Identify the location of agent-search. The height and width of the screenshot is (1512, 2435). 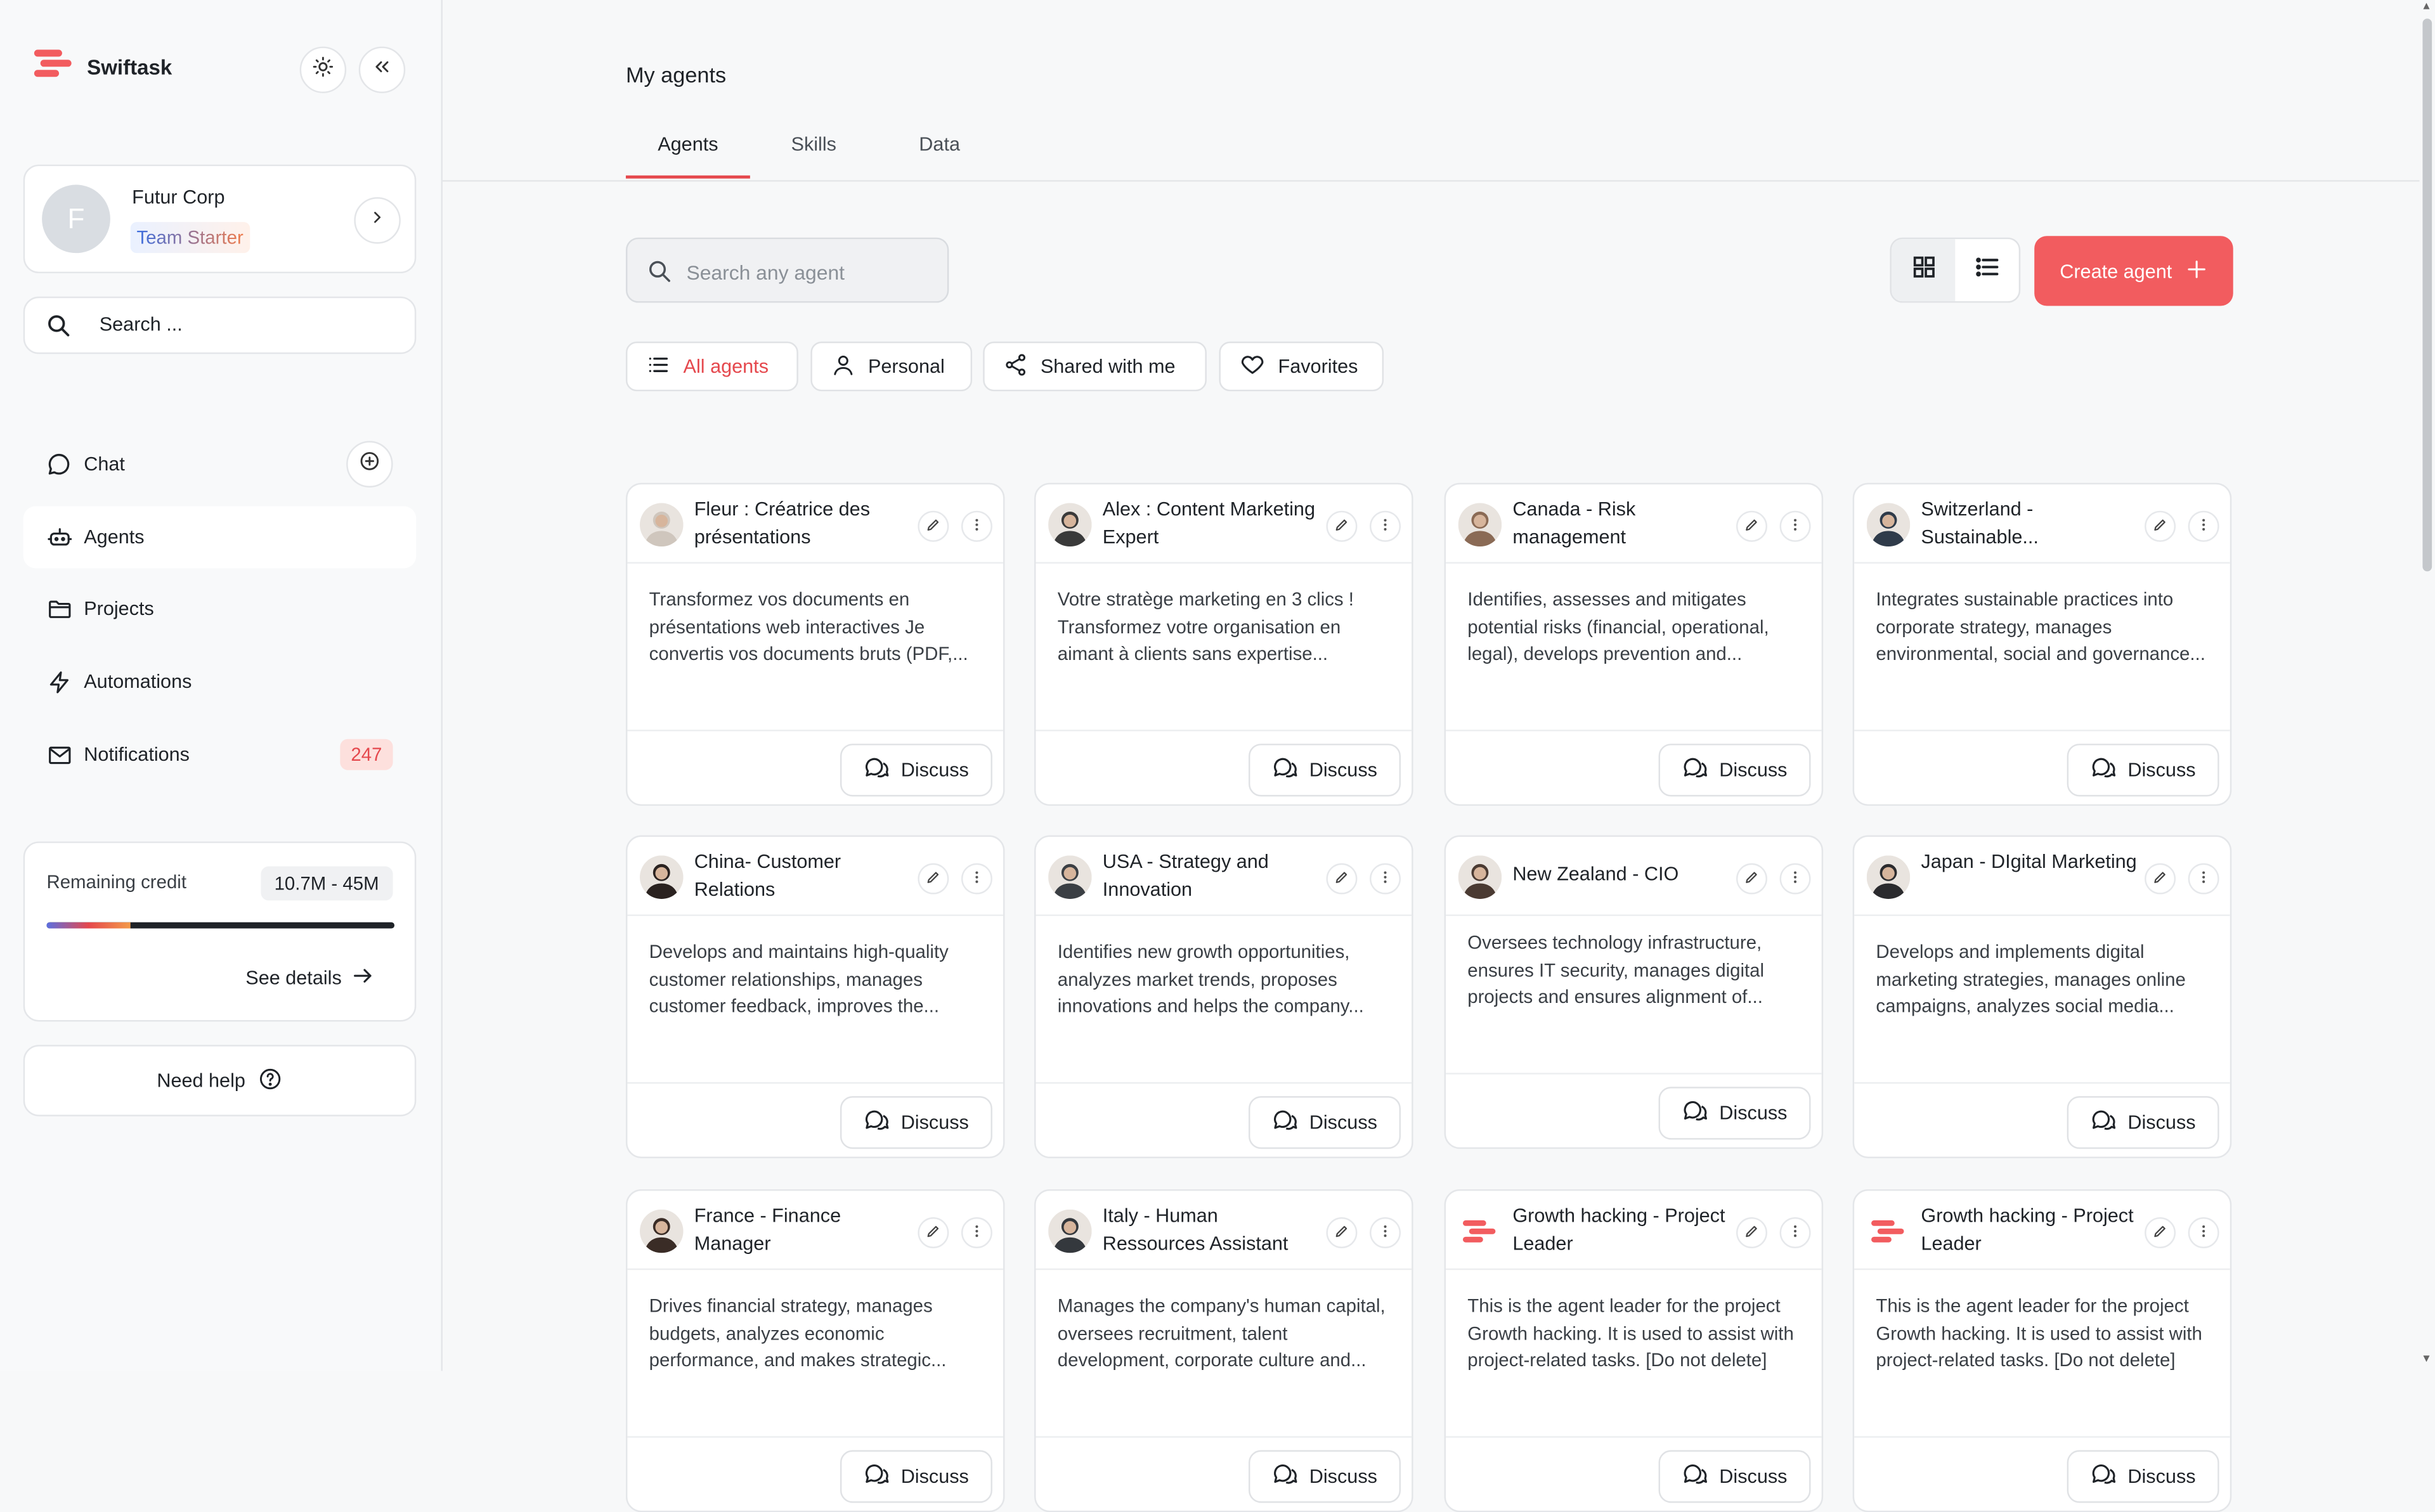
(787, 270).